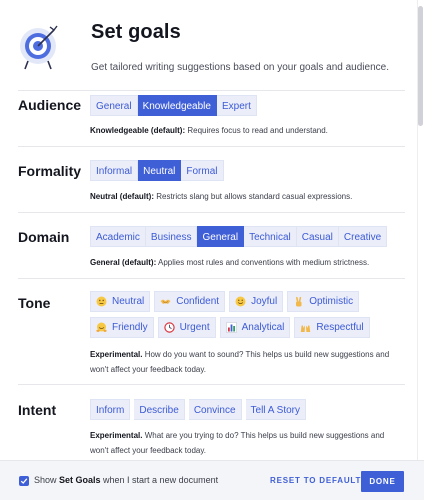  Describe the element at coordinates (331, 301) in the screenshot. I see `tone-option-label: Optimistic` at that location.